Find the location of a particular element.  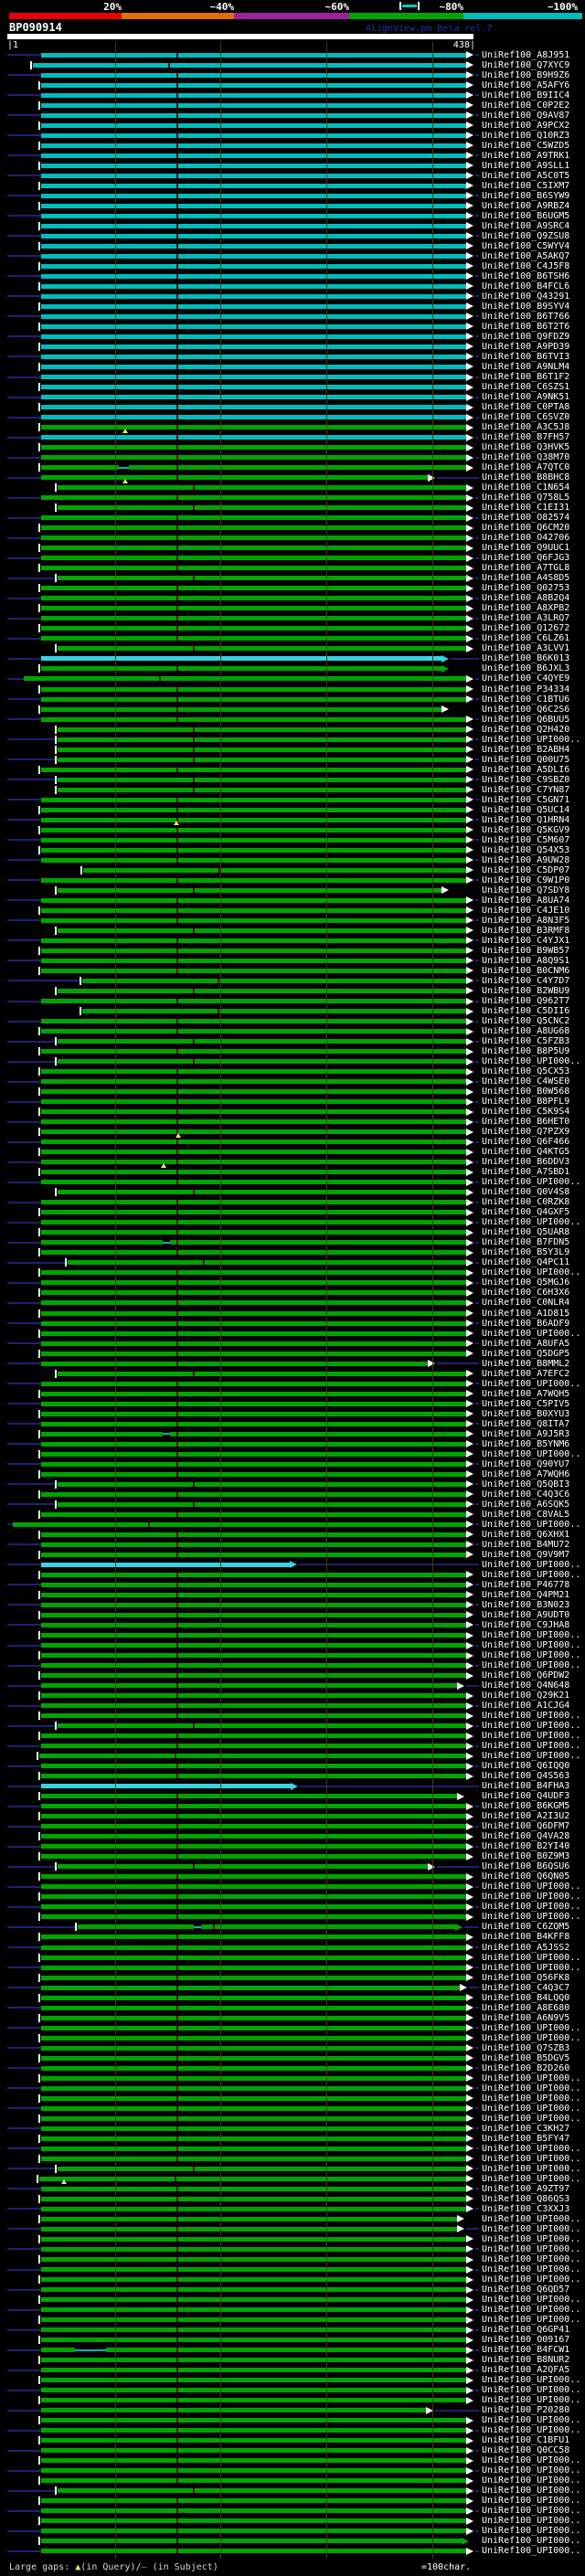

hit-label: UniRef100_A2I3U2 is located at coordinates (533, 1816).